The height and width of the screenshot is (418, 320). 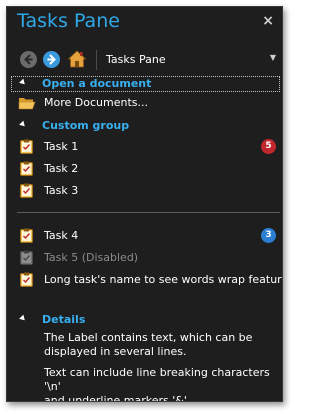 I want to click on navigation-bar: Tasks Pane ▼, so click(x=144, y=60).